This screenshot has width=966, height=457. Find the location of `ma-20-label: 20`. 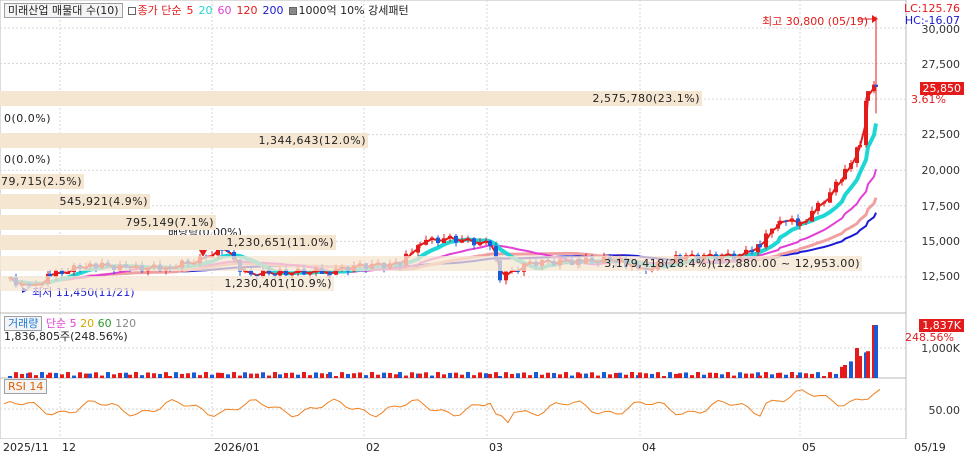

ma-20-label: 20 is located at coordinates (205, 10).